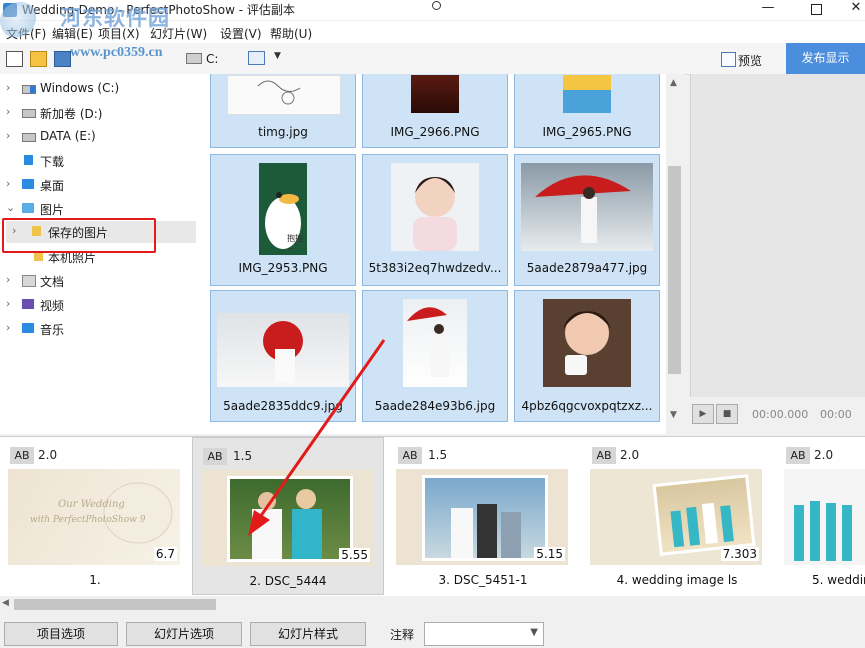  I want to click on grid-scrollbar: ▲ ▼, so click(675, 254).